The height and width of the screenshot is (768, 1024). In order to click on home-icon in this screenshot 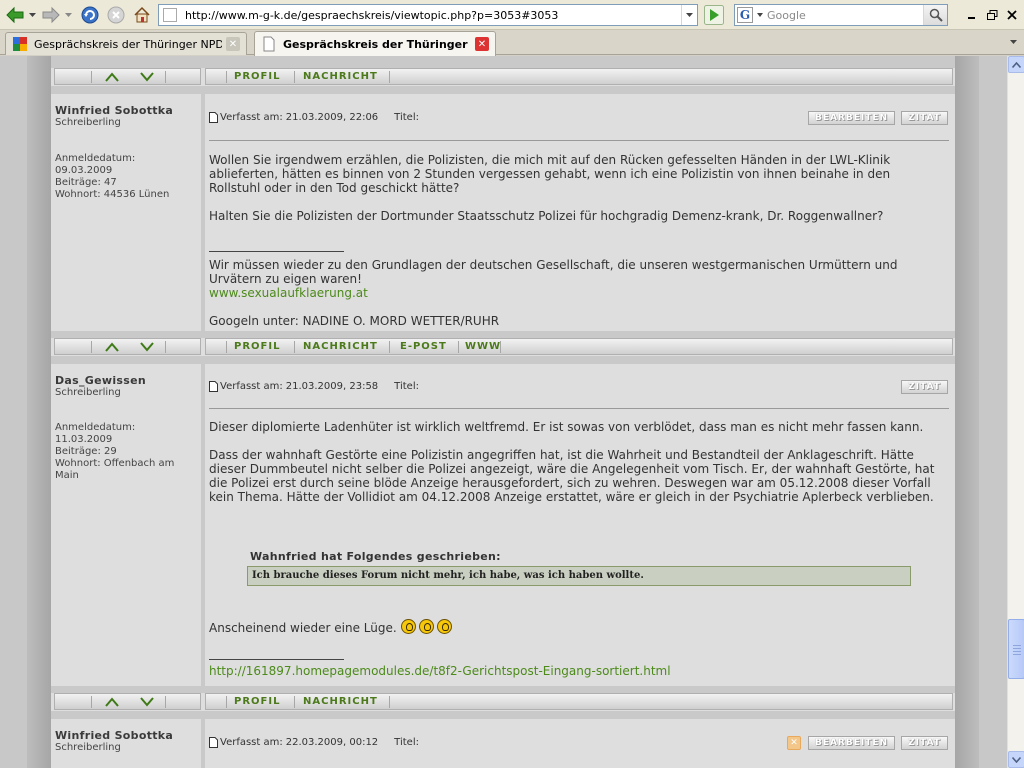, I will do `click(142, 14)`.